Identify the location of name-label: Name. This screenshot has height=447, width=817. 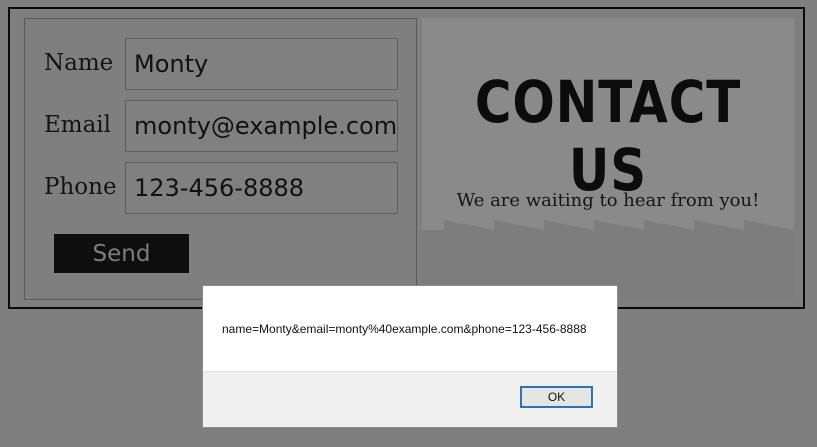
(79, 63).